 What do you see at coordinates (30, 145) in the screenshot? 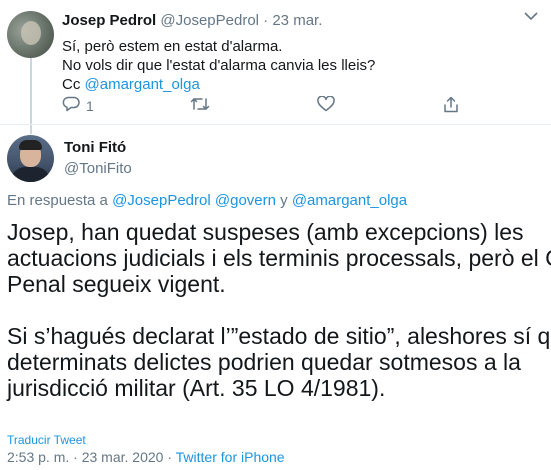
I see `avatar-hair` at bounding box center [30, 145].